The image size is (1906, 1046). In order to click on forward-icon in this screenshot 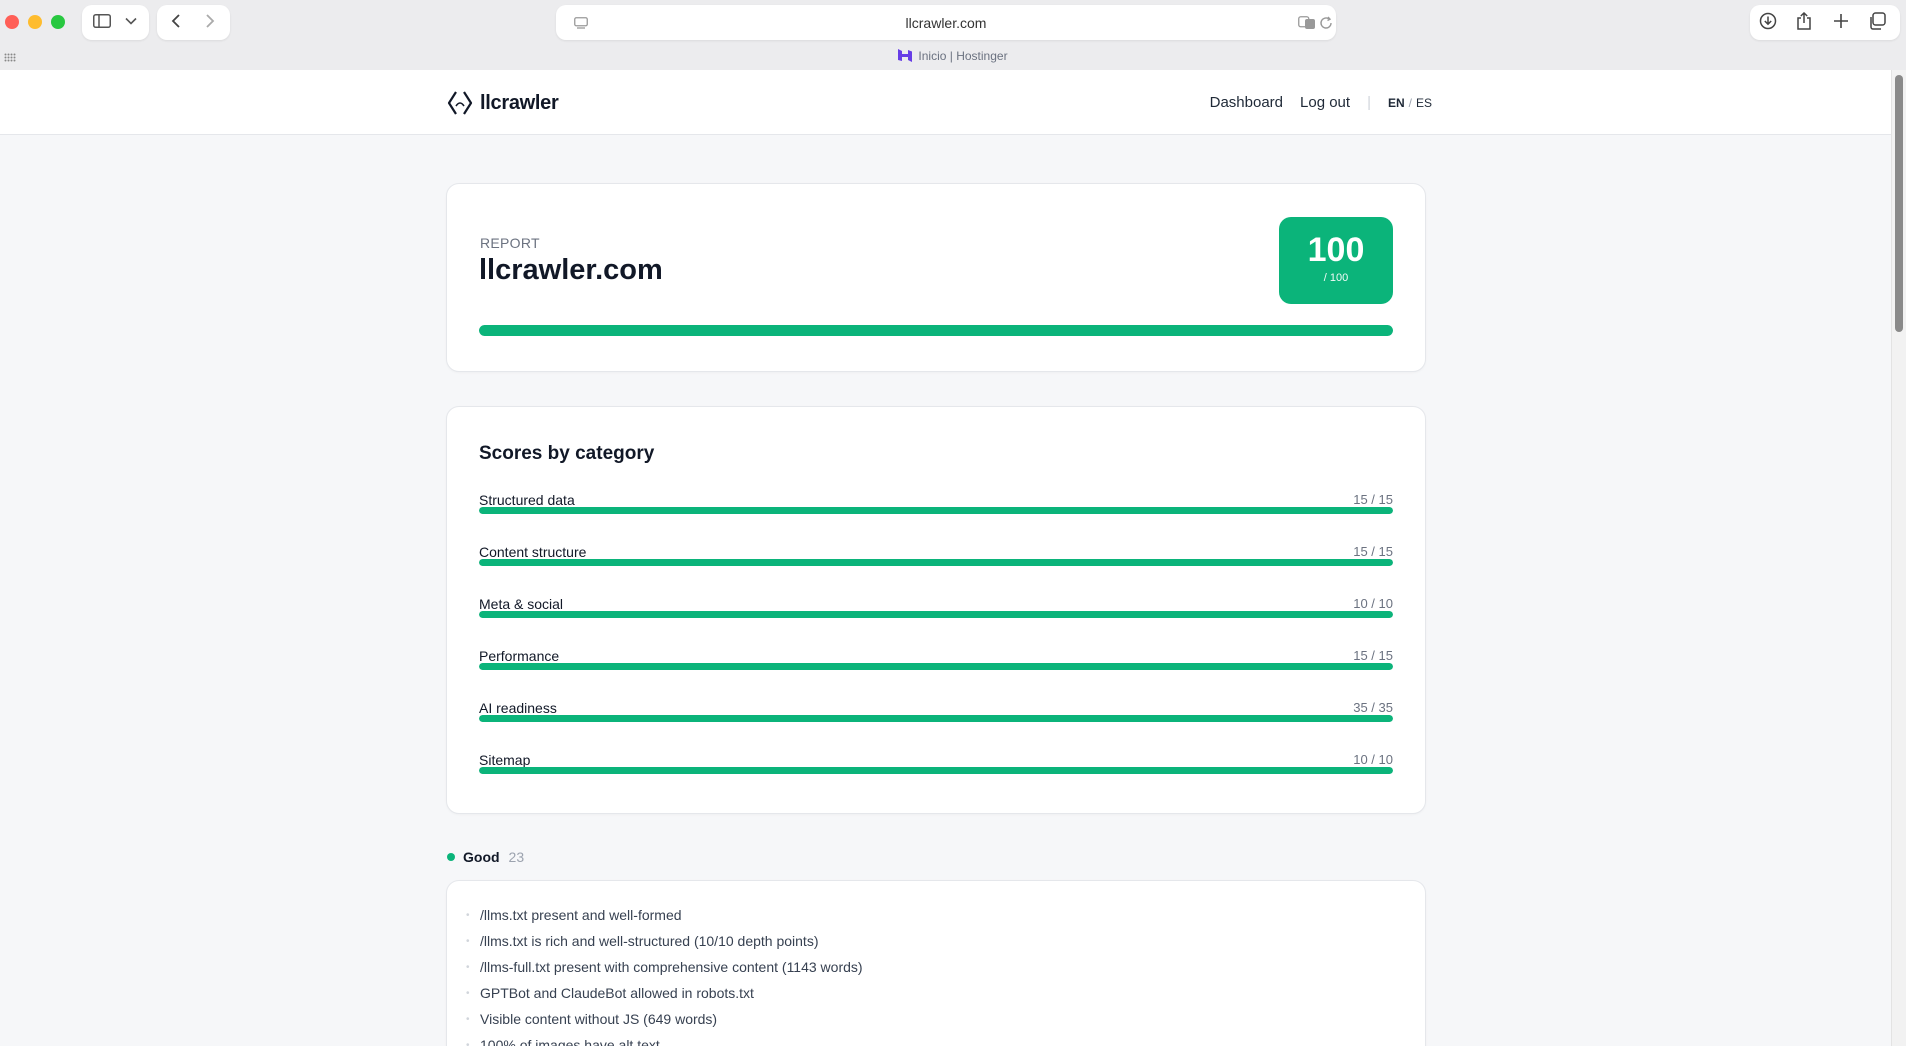, I will do `click(210, 21)`.